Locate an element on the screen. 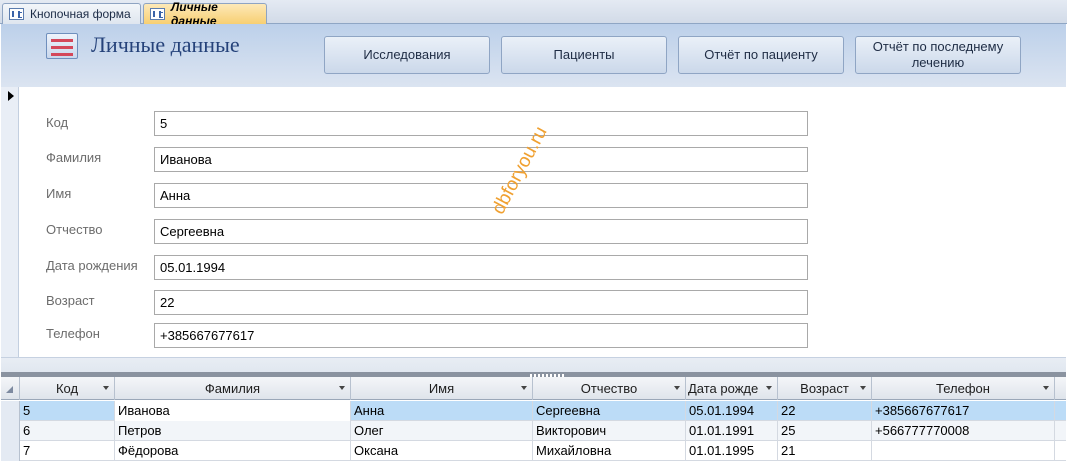  cell-phone: +385667677617 is located at coordinates (963, 411).